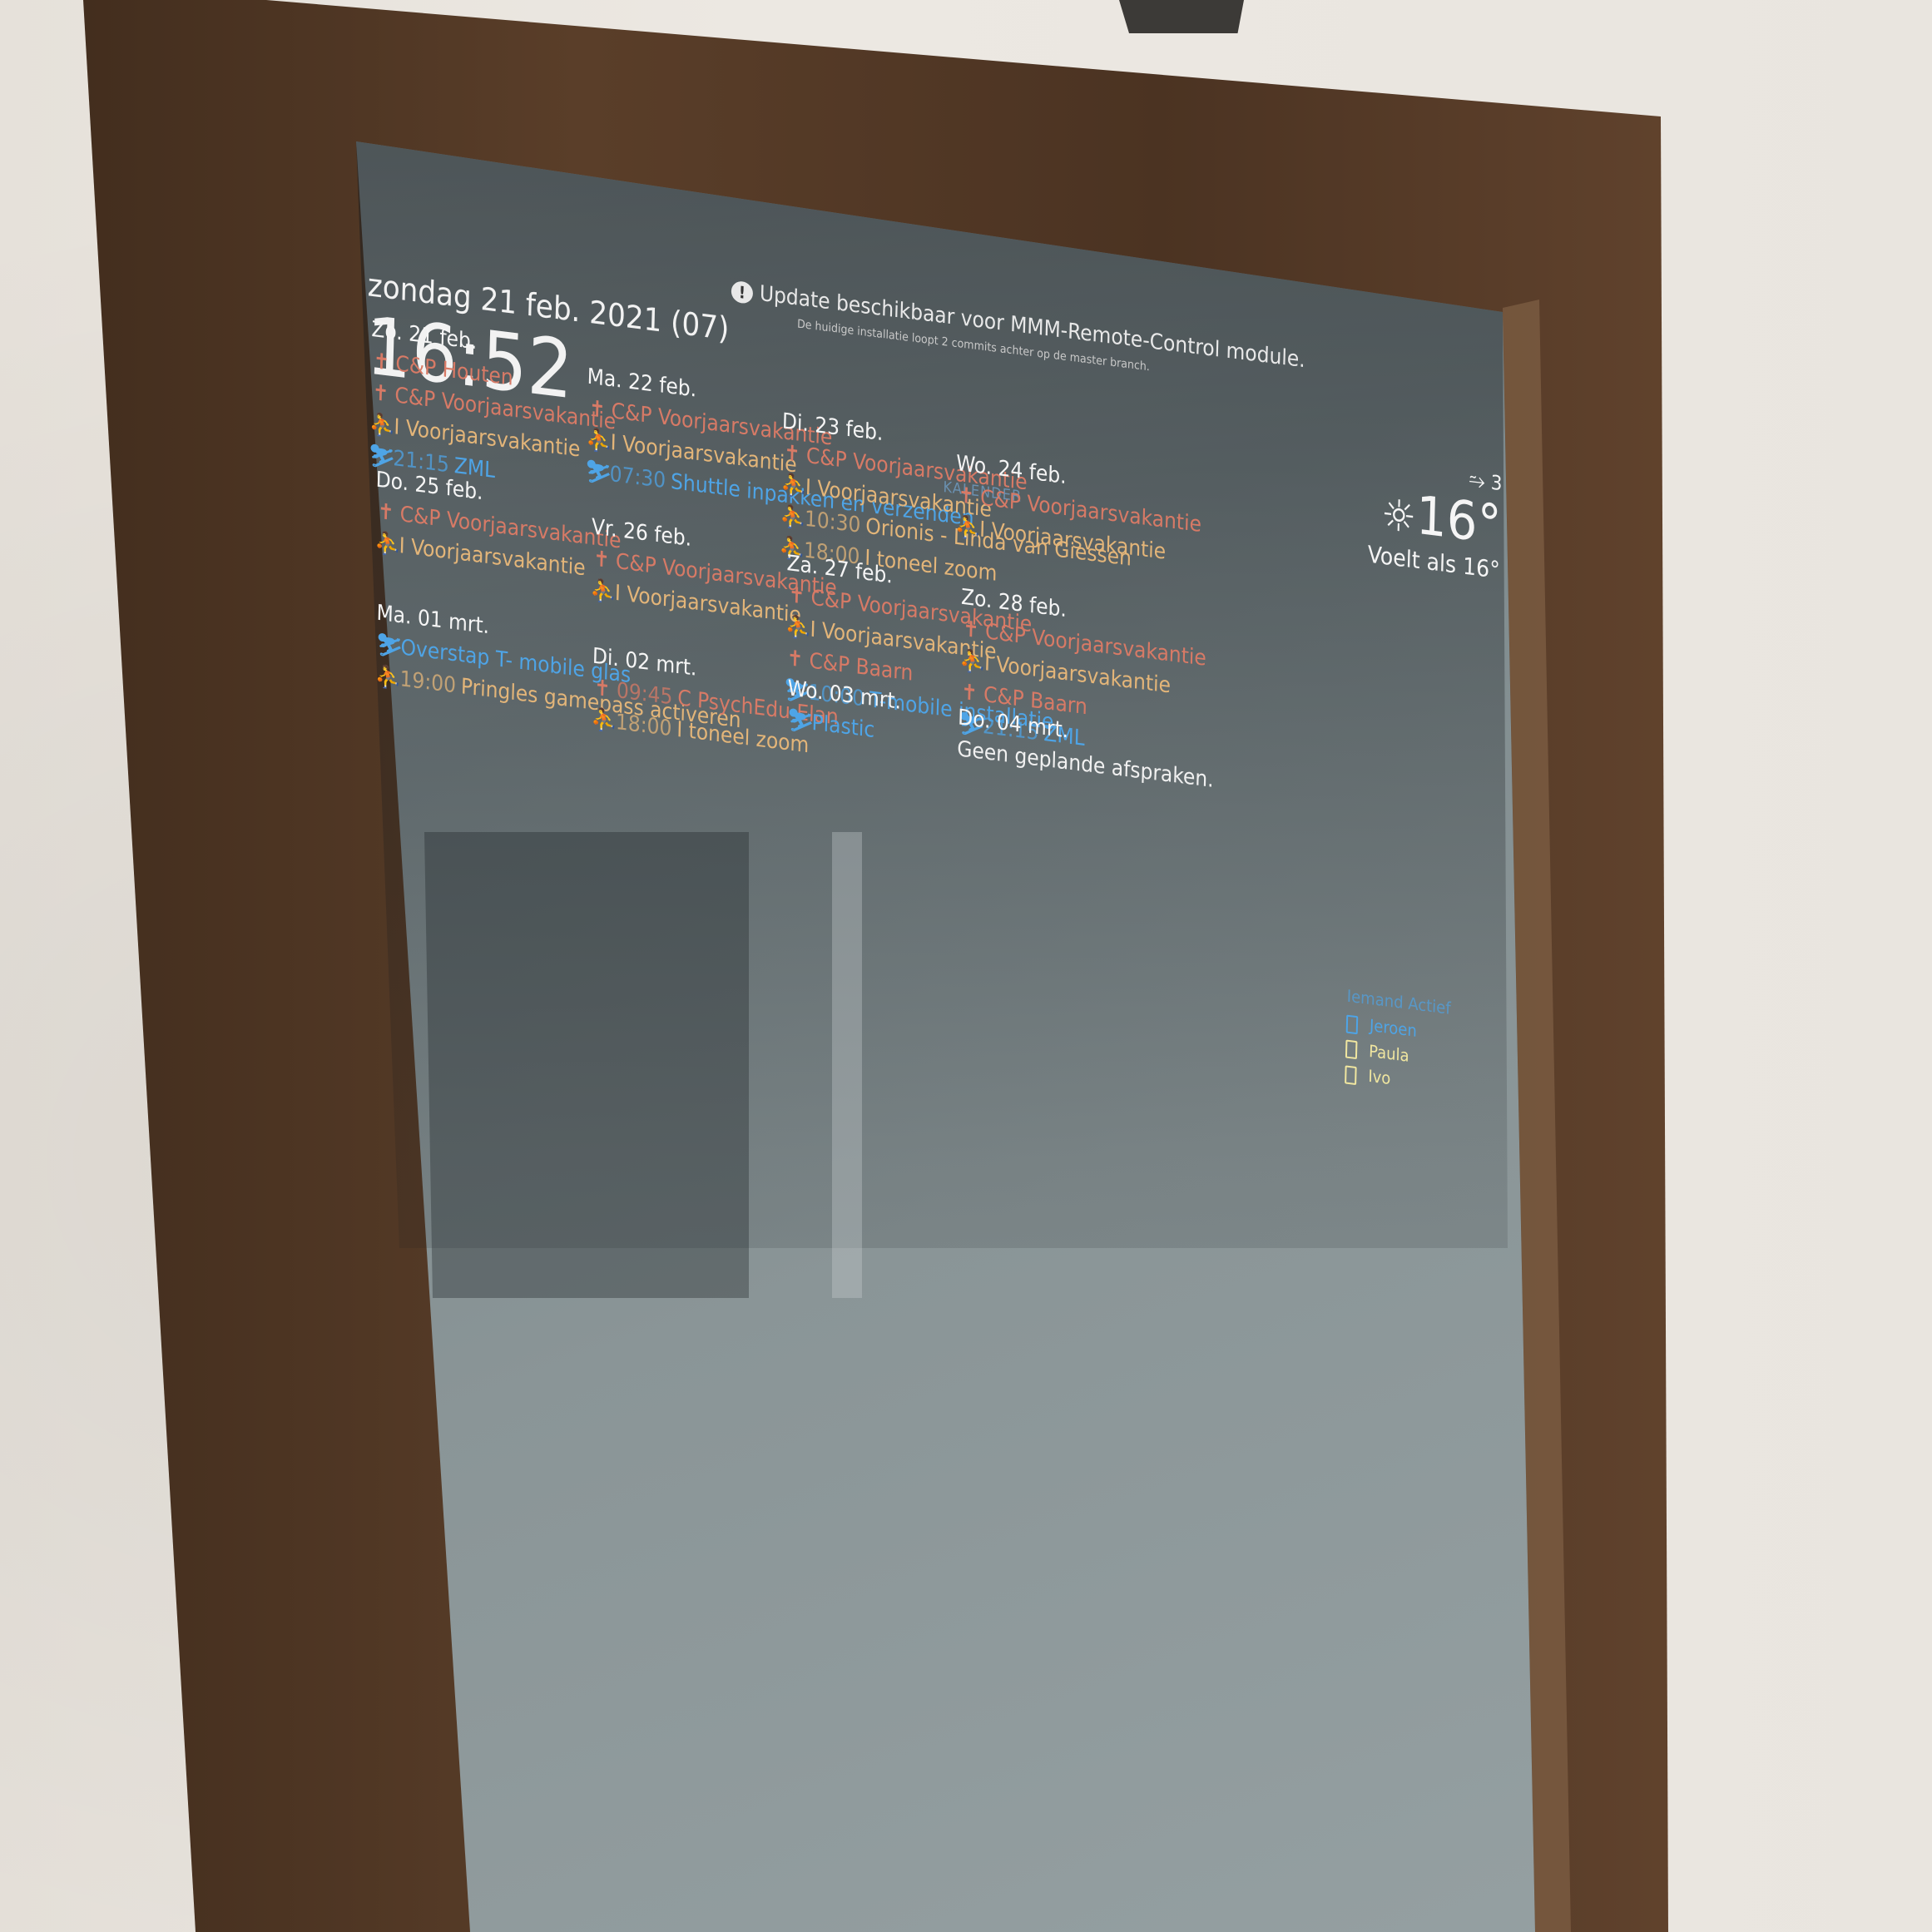 The width and height of the screenshot is (1932, 1932). I want to click on presence-list: Jeroen Paula Ivo, so click(1398, 1055).